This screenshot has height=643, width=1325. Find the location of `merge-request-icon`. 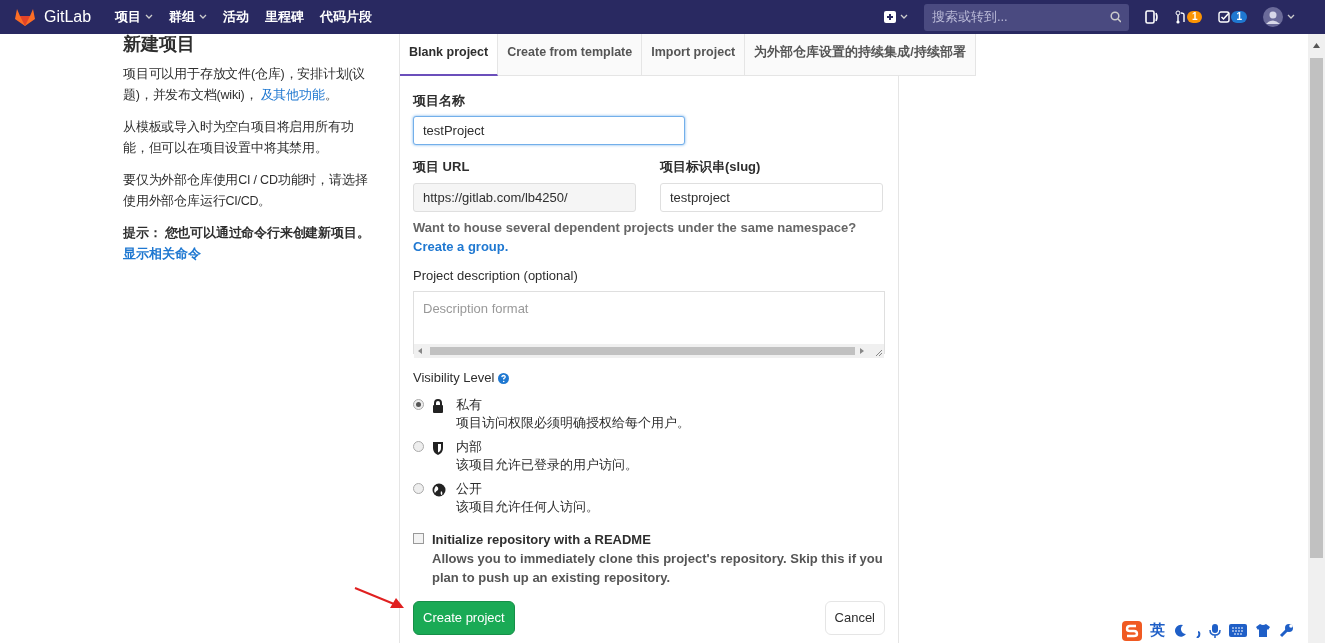

merge-request-icon is located at coordinates (1180, 17).